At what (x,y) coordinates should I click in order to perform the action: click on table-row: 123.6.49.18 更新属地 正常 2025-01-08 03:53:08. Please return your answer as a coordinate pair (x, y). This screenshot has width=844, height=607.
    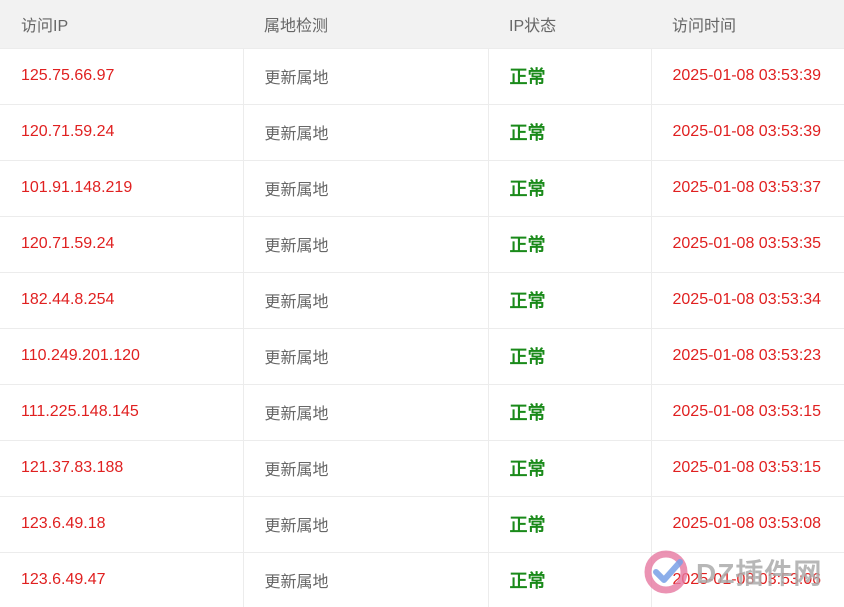
    Looking at the image, I should click on (422, 524).